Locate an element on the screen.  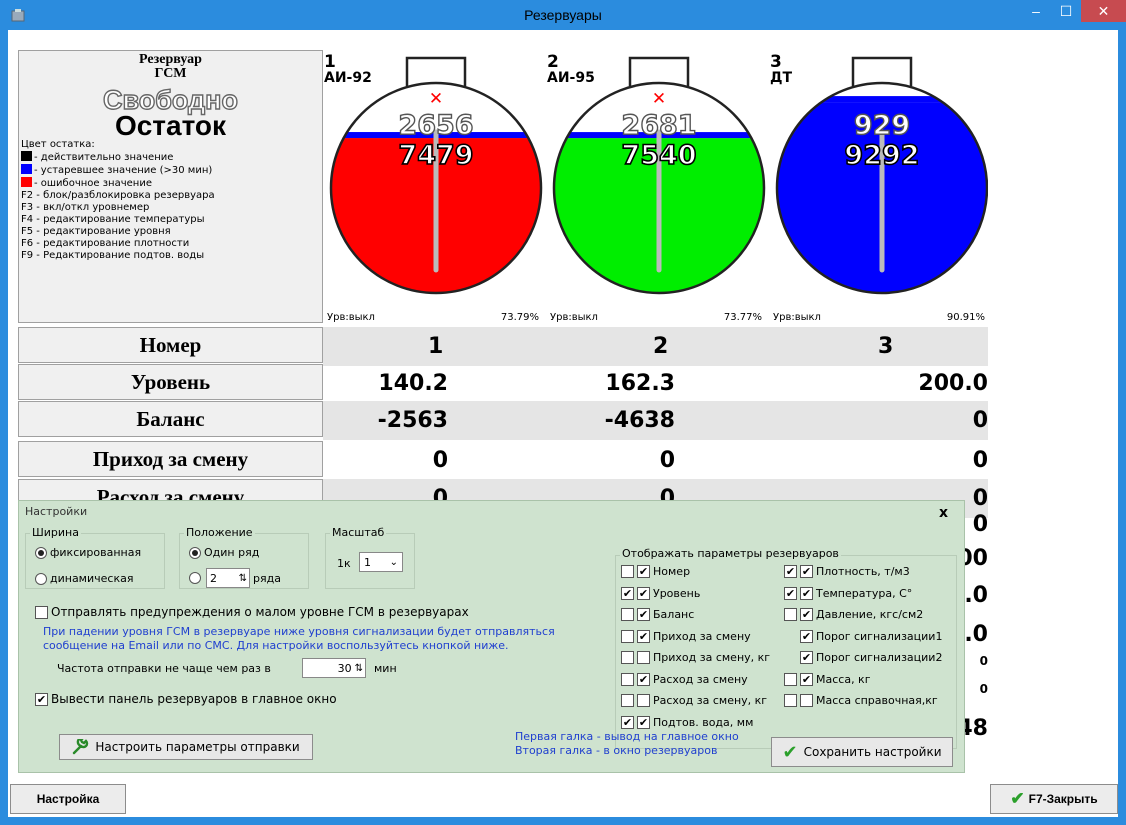
settings-caption: Настройки is located at coordinates (56, 511).